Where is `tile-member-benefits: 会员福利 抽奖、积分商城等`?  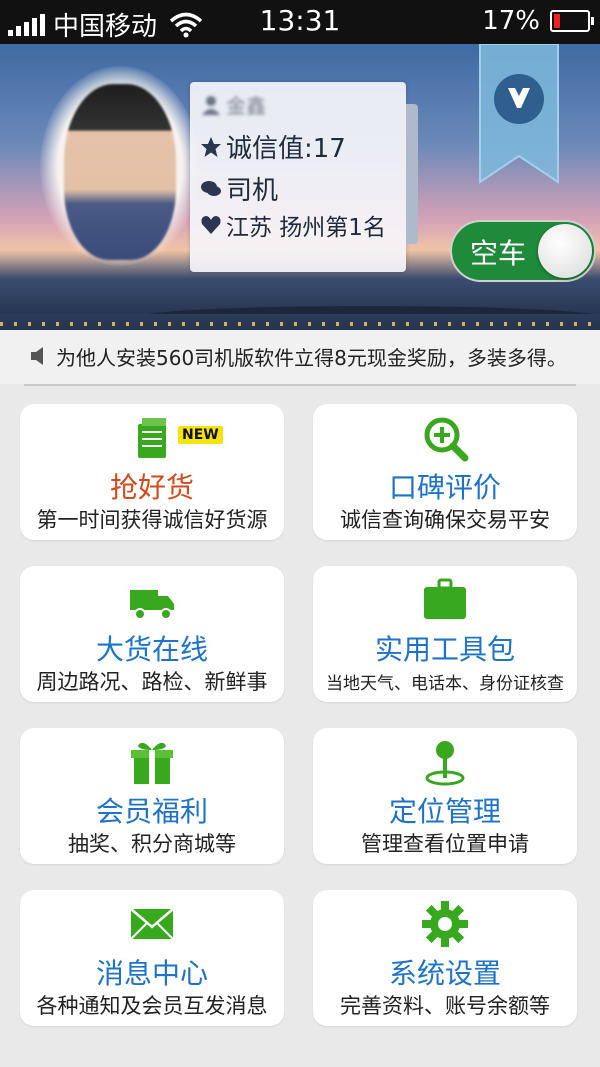 tile-member-benefits: 会员福利 抽奖、积分商城等 is located at coordinates (152, 796).